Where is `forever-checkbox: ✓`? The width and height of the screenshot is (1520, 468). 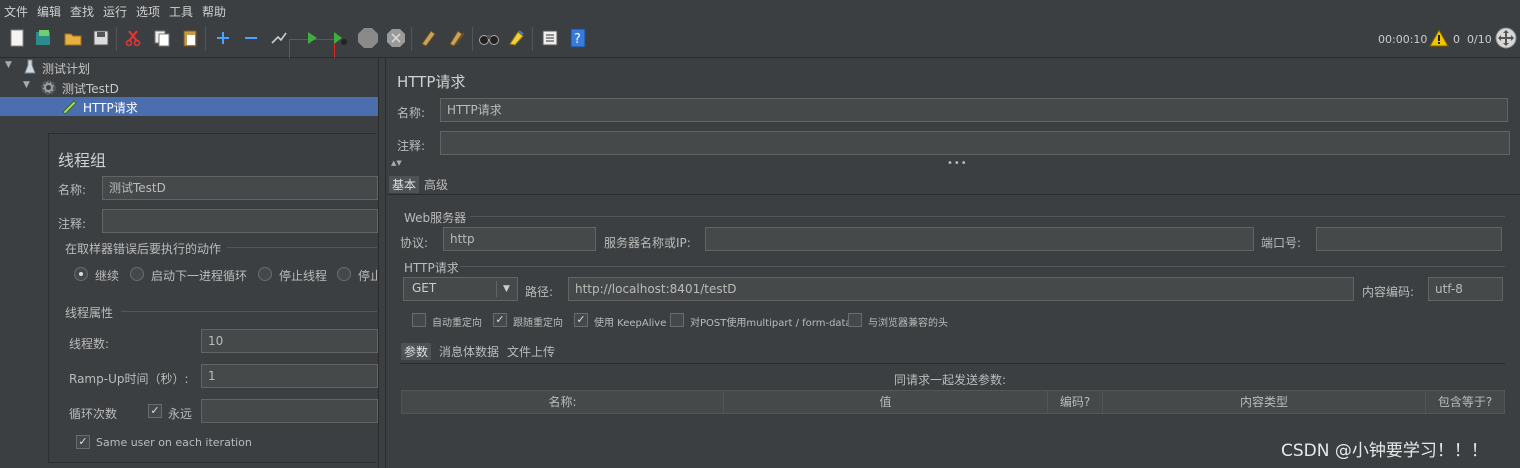 forever-checkbox: ✓ is located at coordinates (155, 411).